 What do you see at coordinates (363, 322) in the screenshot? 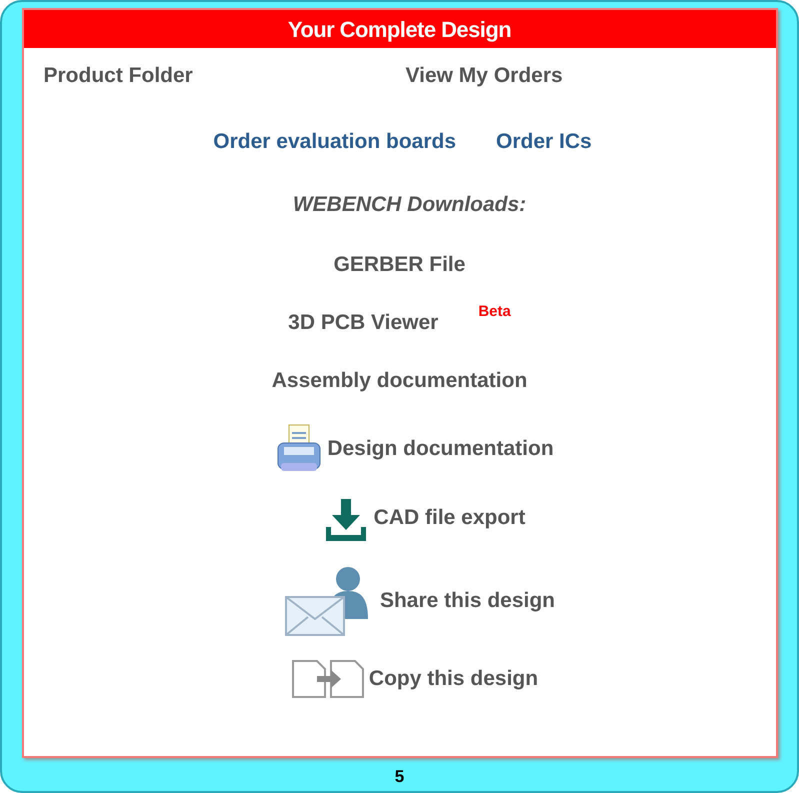
I see `download-link: 3D PCB Viewer` at bounding box center [363, 322].